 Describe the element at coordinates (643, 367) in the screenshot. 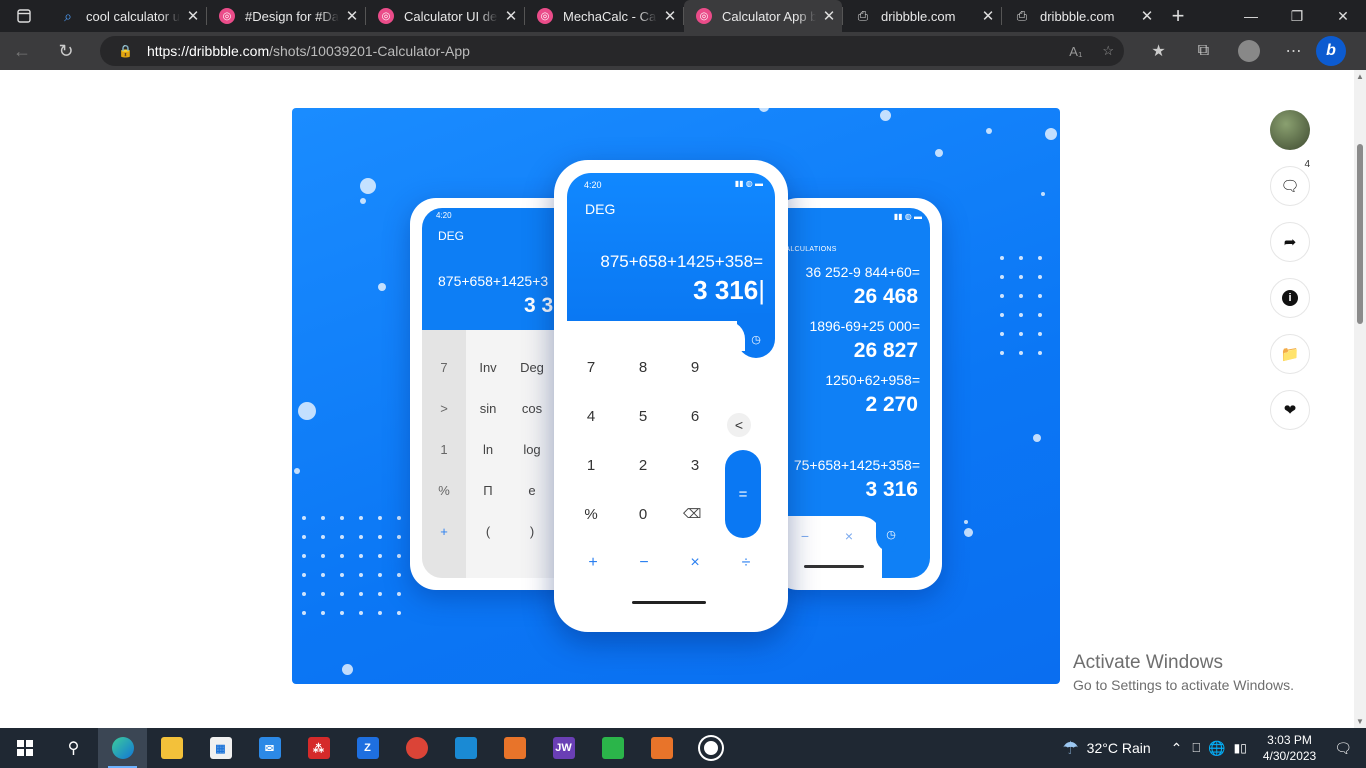

I see `calculator-key: 8` at that location.